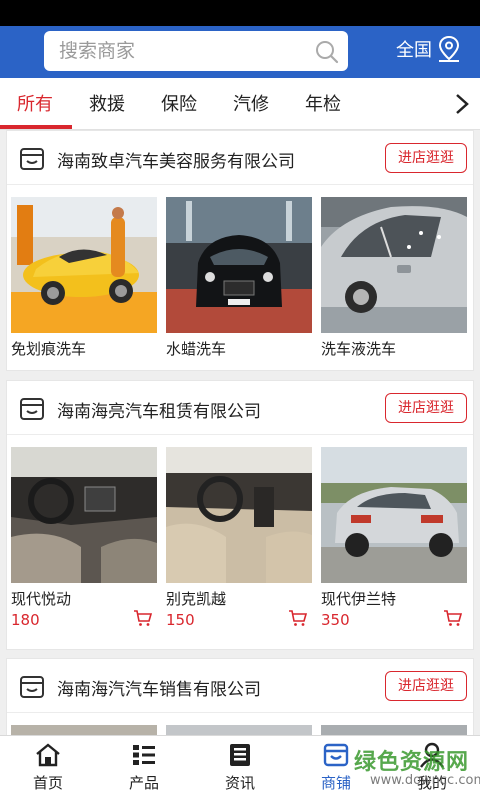  What do you see at coordinates (48, 767) in the screenshot?
I see `nav-home: 首页` at bounding box center [48, 767].